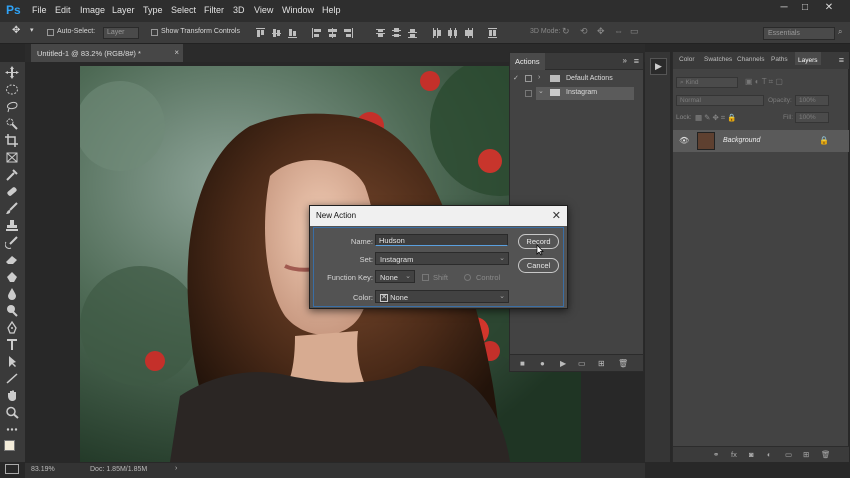 This screenshot has width=850, height=478. I want to click on close-tab-icon: ×, so click(176, 52).